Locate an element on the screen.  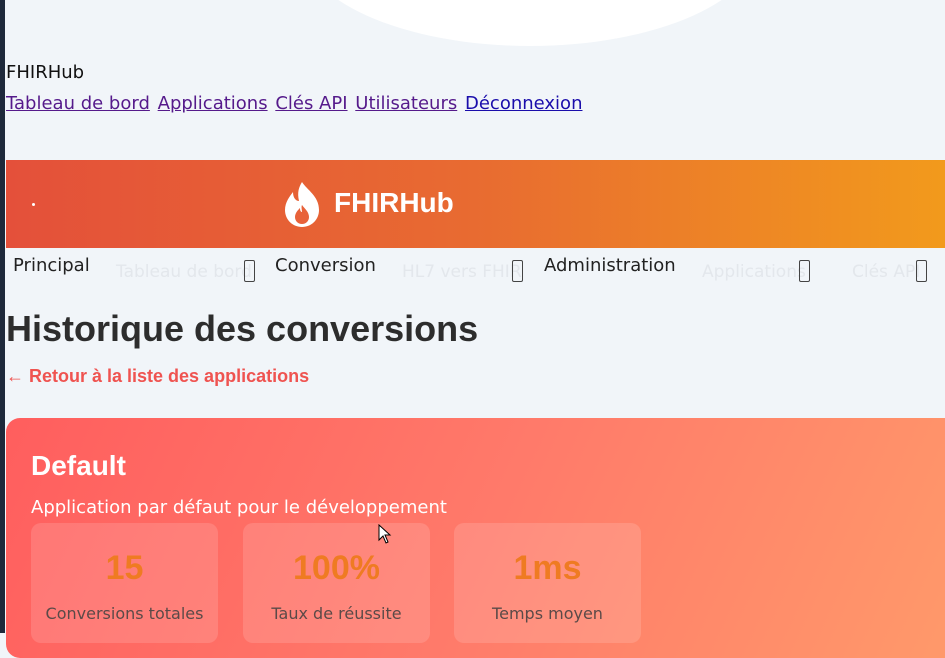
stat-total-conversions: 15 Conversions totales is located at coordinates (124, 583).